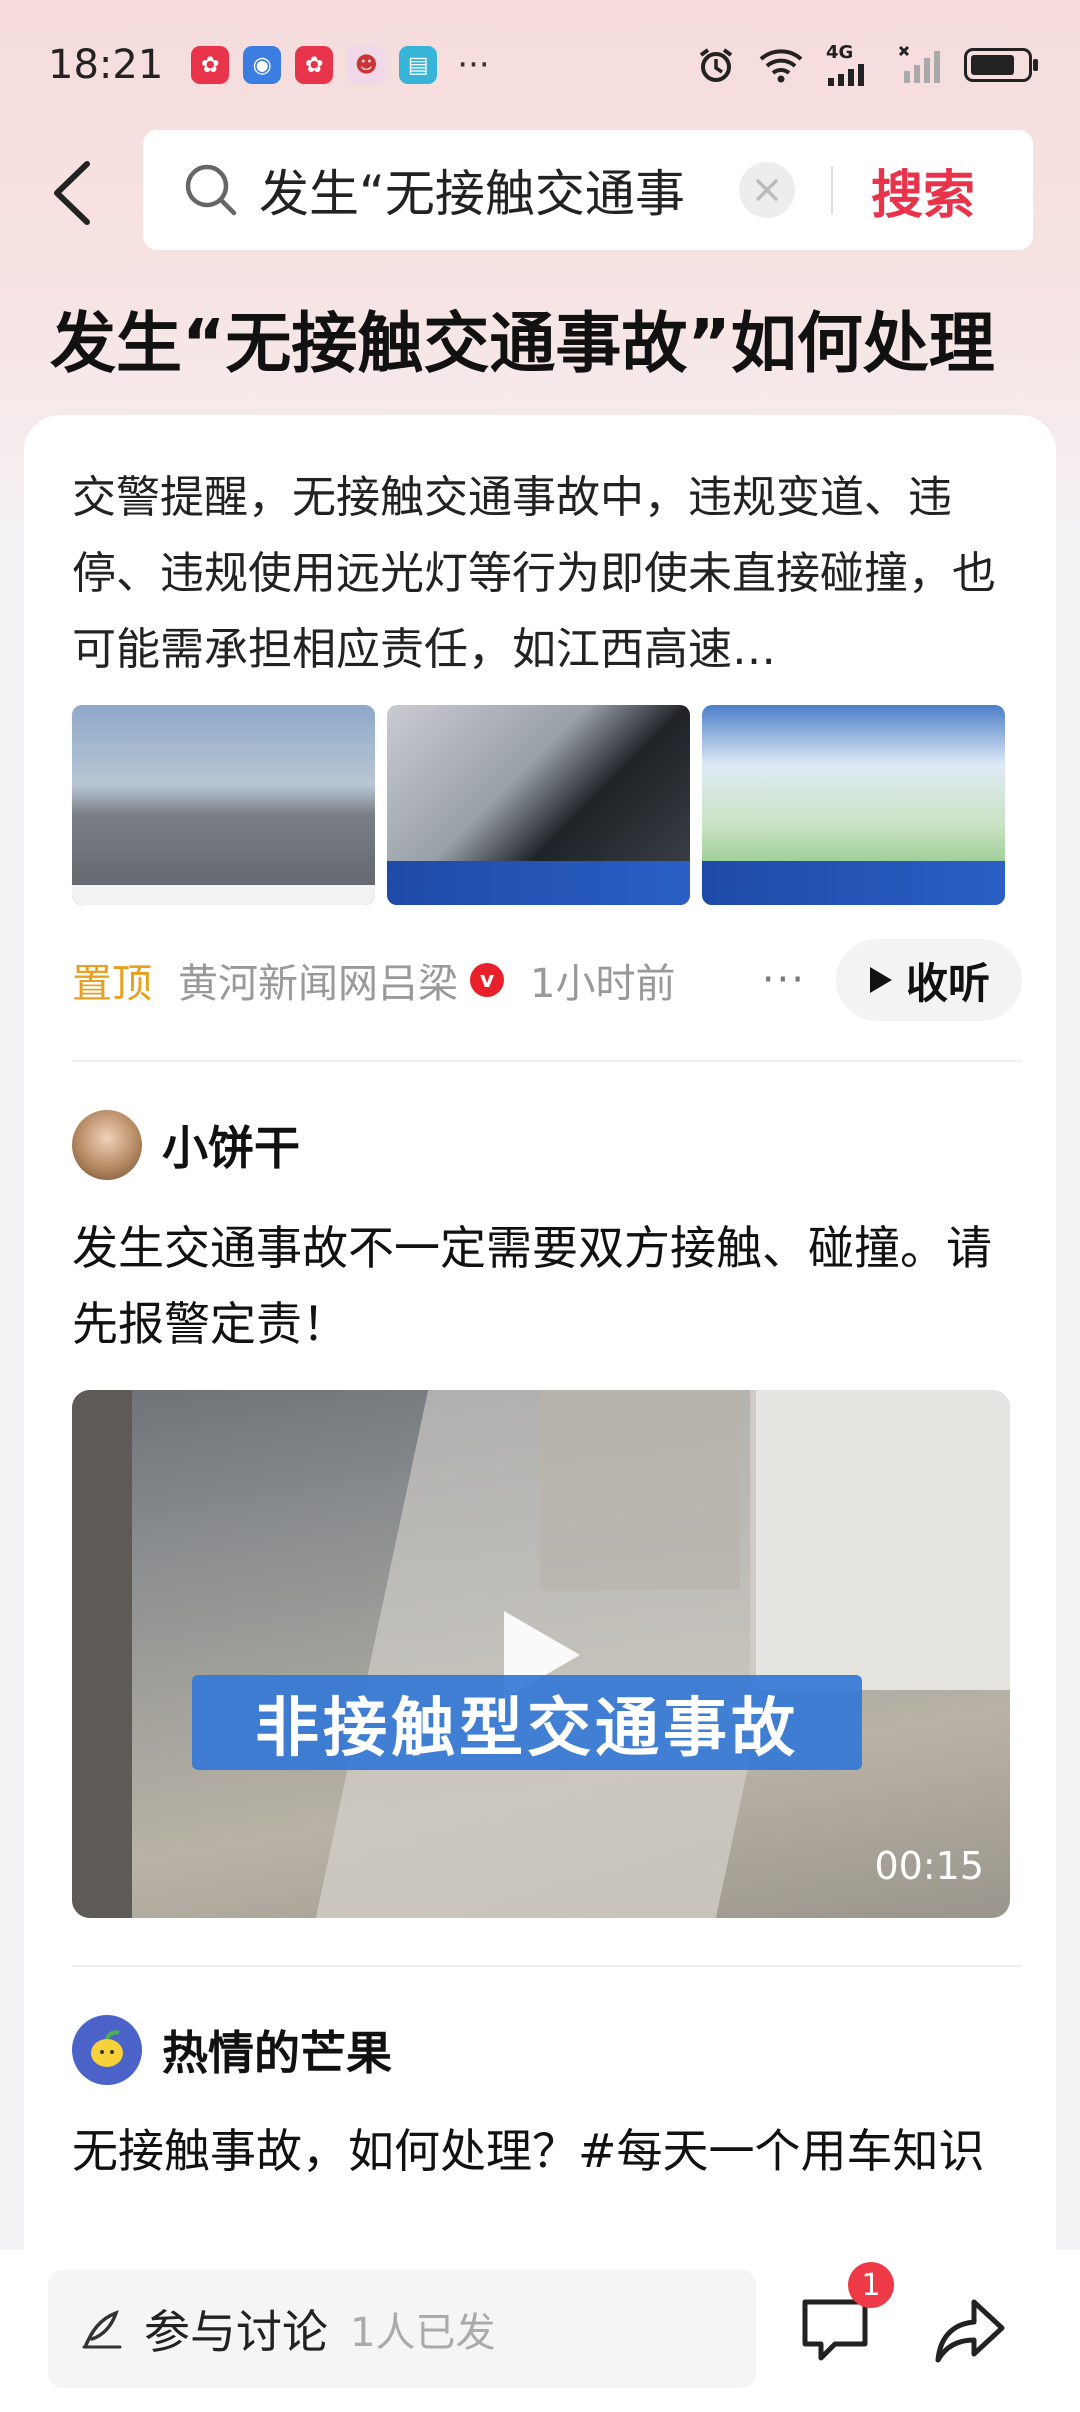 The height and width of the screenshot is (2412, 1080). Describe the element at coordinates (418, 65) in the screenshot. I see `app-notification-icon: ▤` at that location.